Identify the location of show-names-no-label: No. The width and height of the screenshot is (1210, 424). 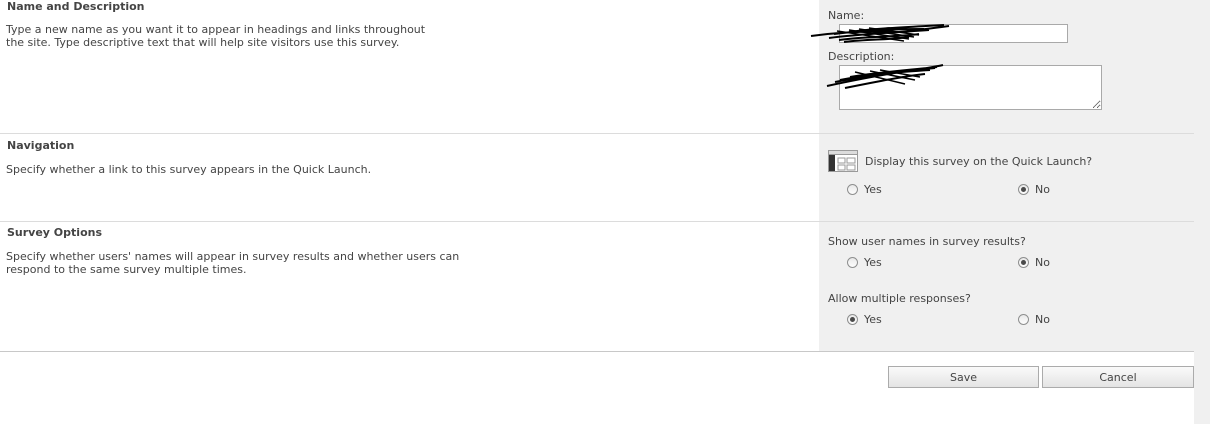
(1042, 262).